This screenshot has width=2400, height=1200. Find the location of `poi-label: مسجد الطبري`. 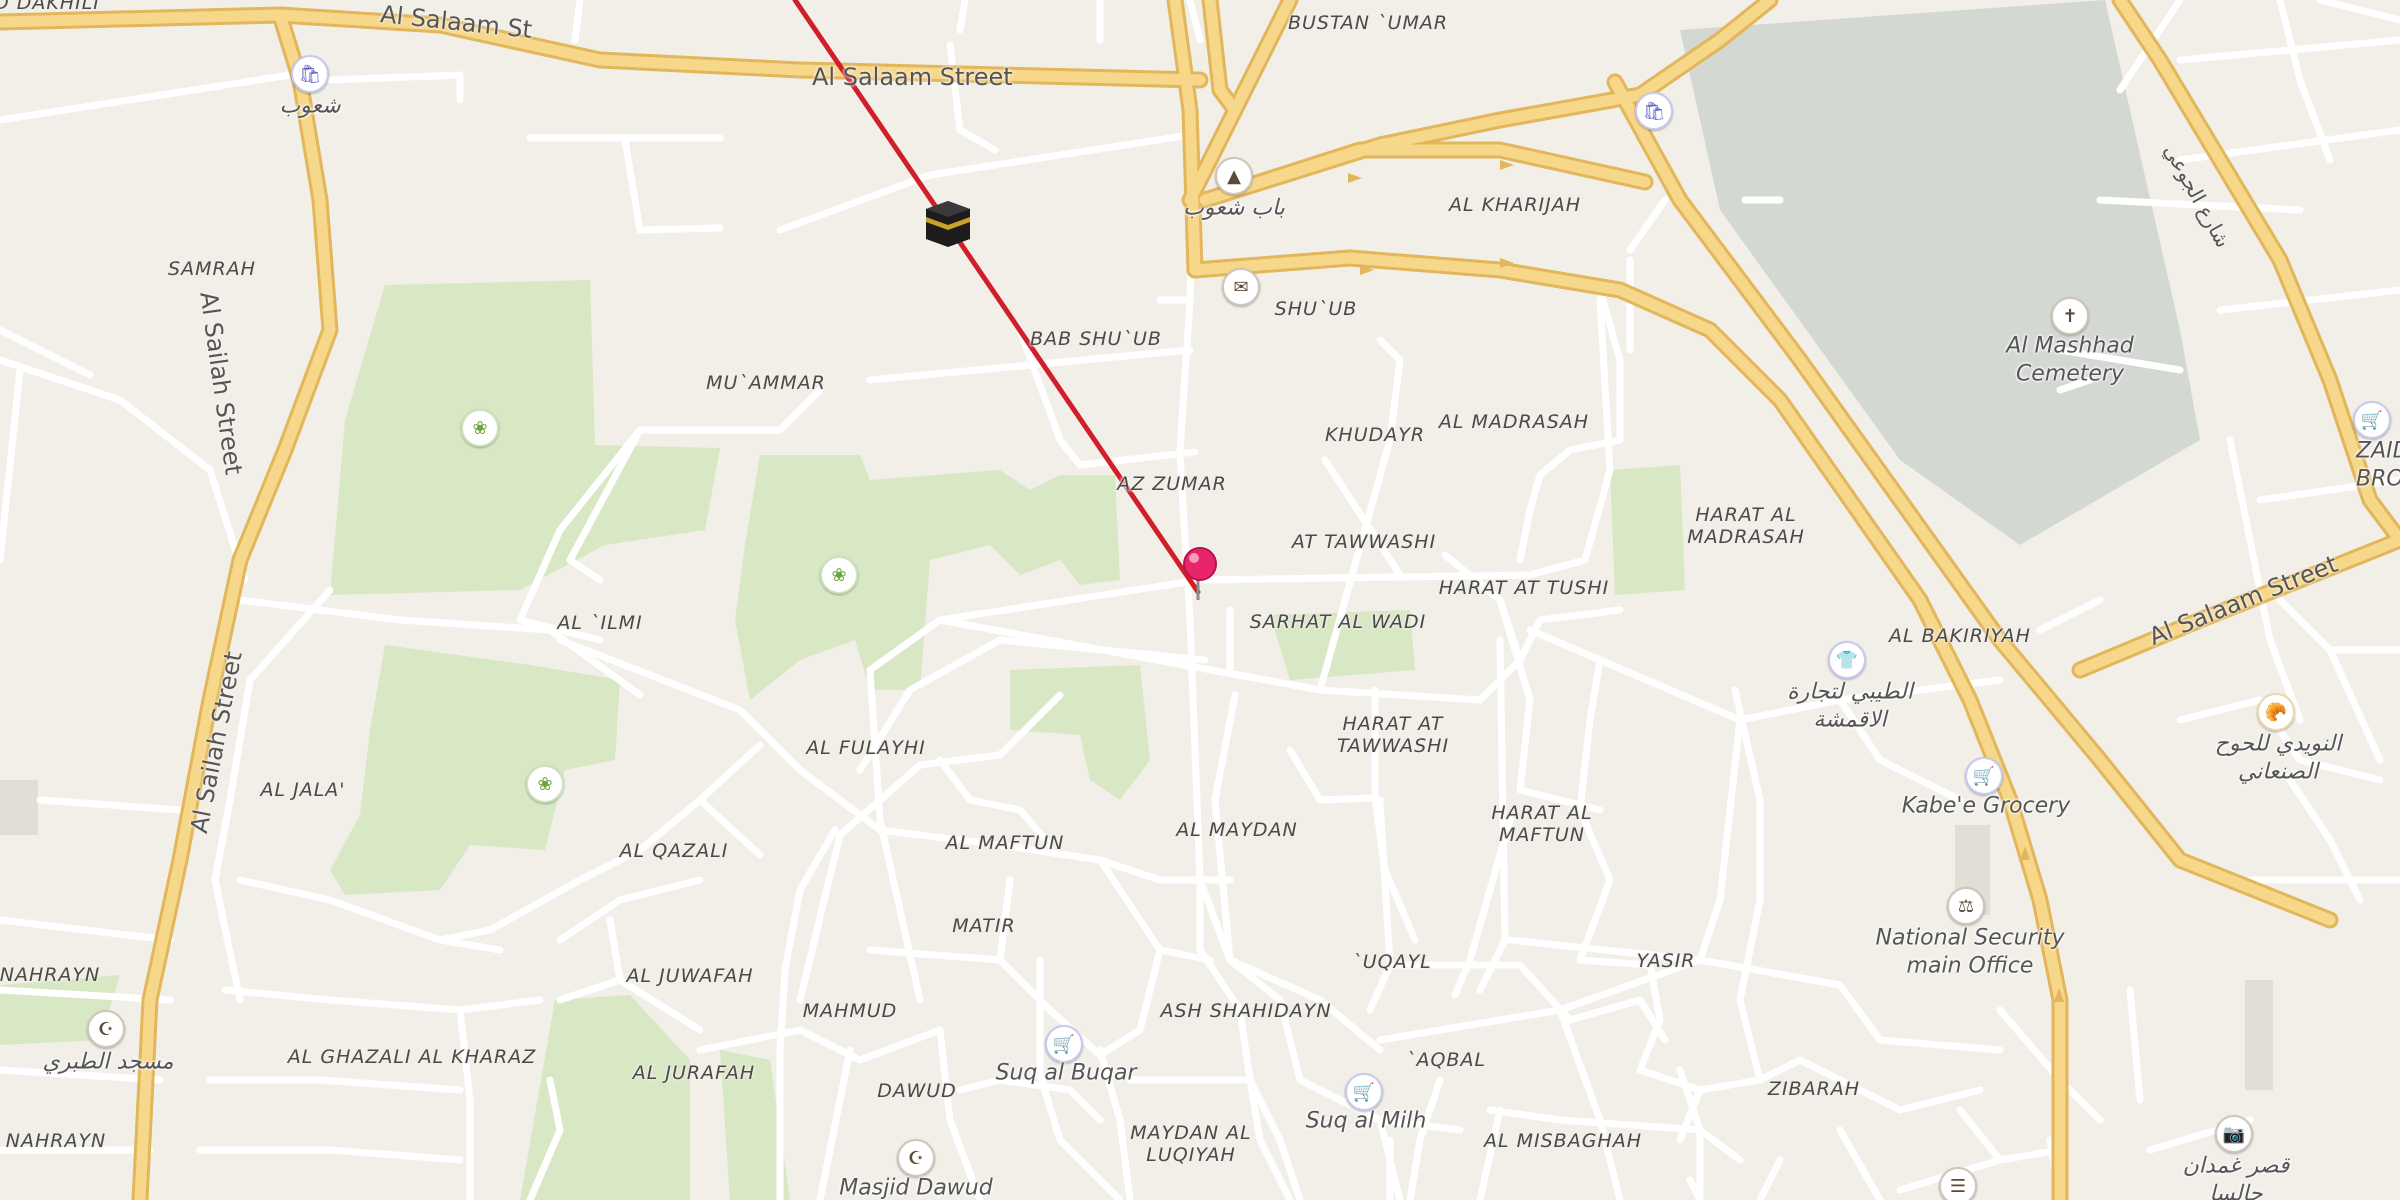

poi-label: مسجد الطبري is located at coordinates (108, 1062).